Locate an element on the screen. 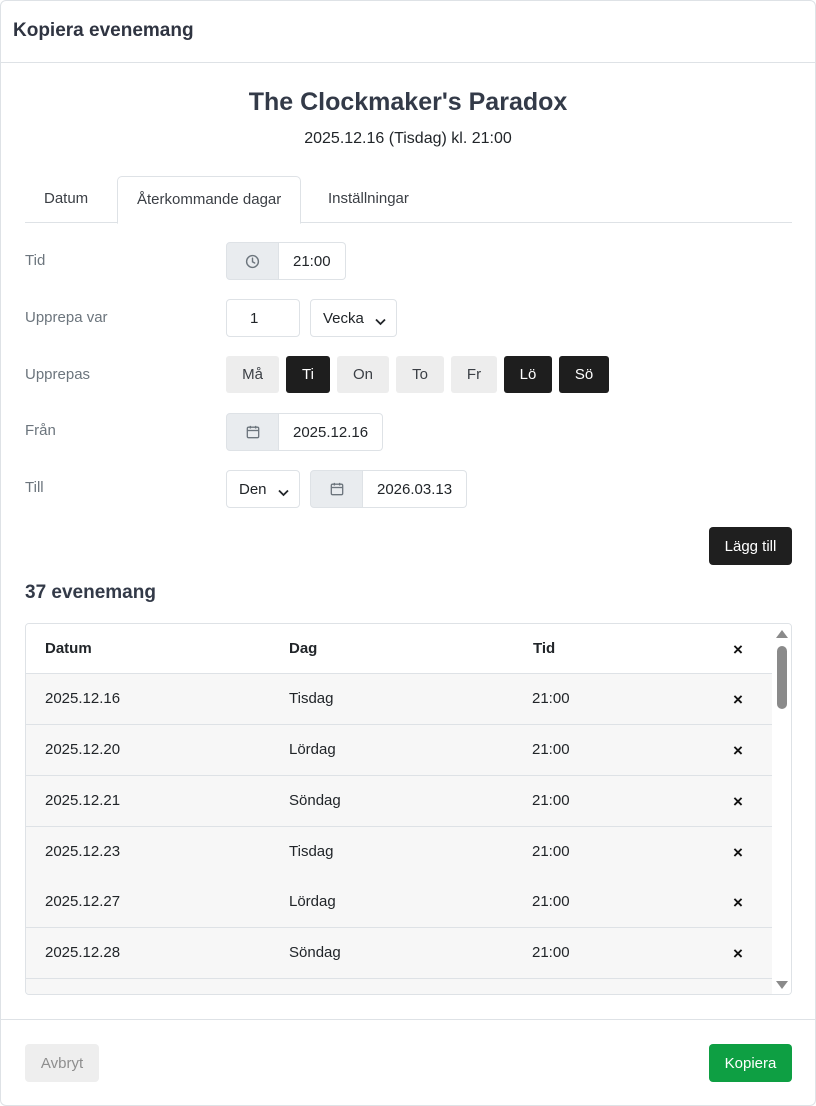 Image resolution: width=816 pixels, height=1106 pixels. day-toggle-monday: Må is located at coordinates (252, 374).